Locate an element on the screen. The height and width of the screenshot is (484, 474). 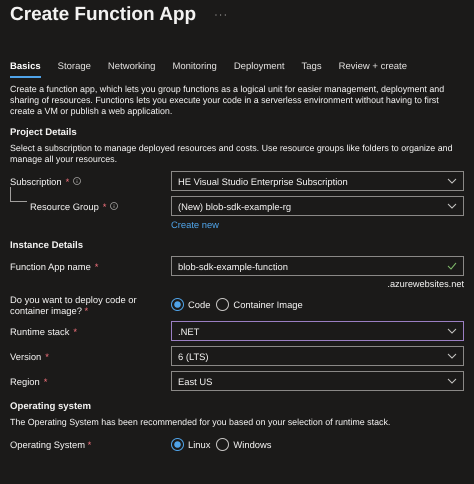
dropdown: 6 (LTS) is located at coordinates (317, 356).